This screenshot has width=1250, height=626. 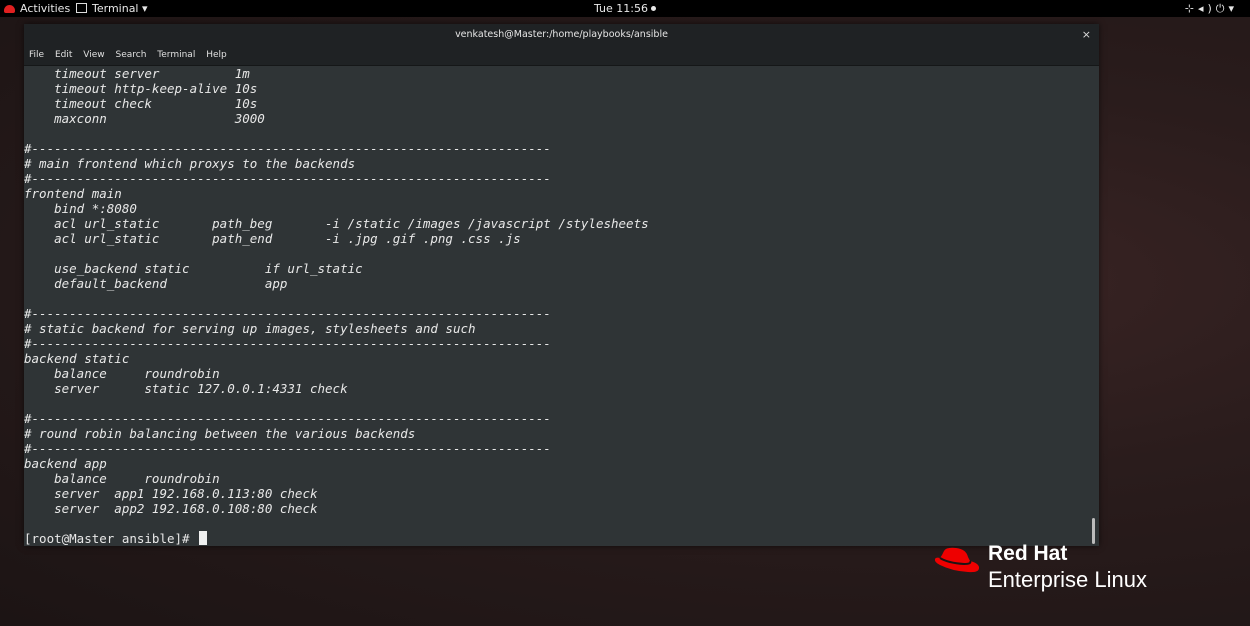 I want to click on brand-line-1: Red Hat, so click(x=1028, y=553).